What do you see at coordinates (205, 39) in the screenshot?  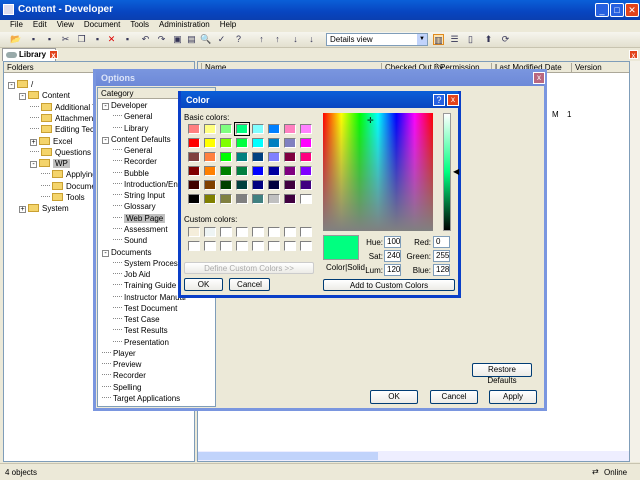 I see `toolbar-find-icon: 🔍` at bounding box center [205, 39].